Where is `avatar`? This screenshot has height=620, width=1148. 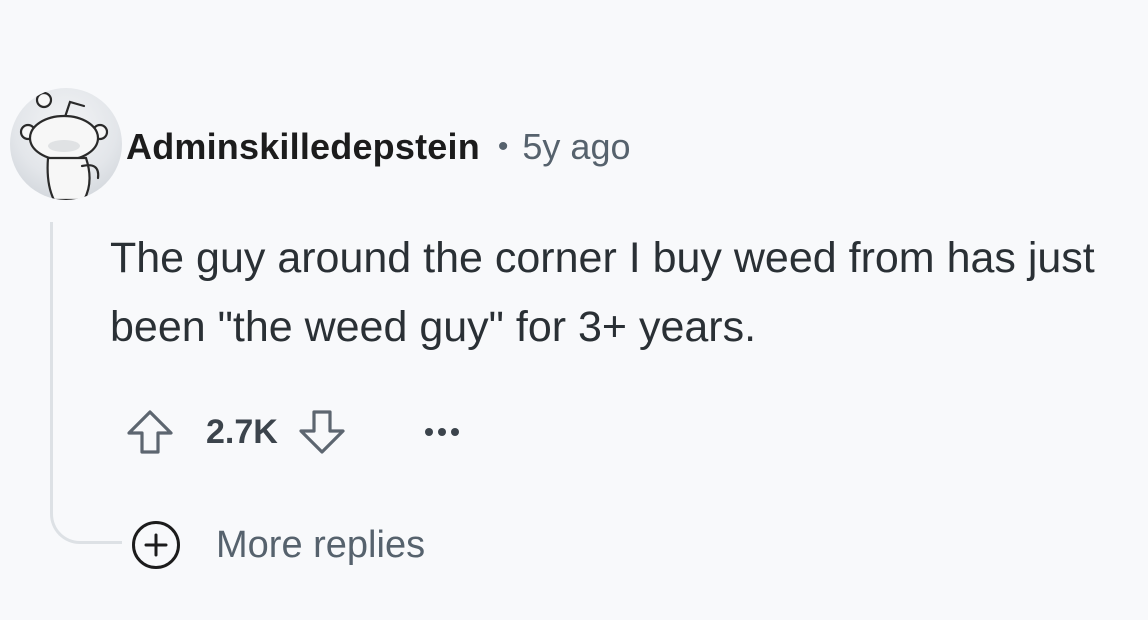 avatar is located at coordinates (66, 144).